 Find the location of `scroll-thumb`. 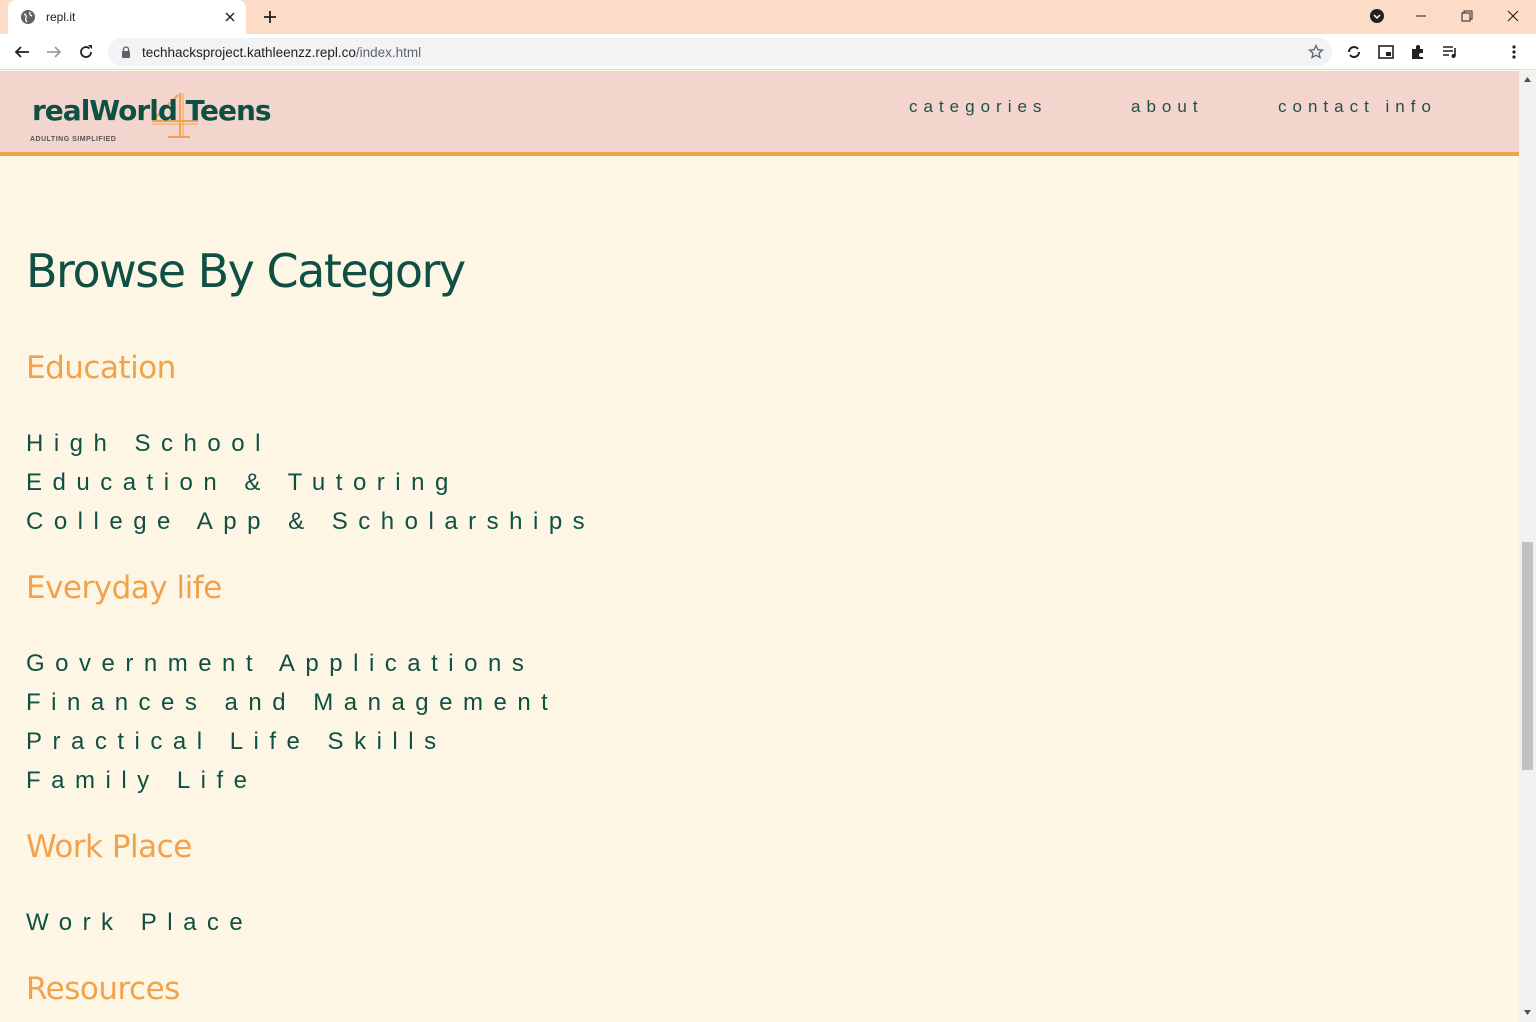

scroll-thumb is located at coordinates (1527, 656).